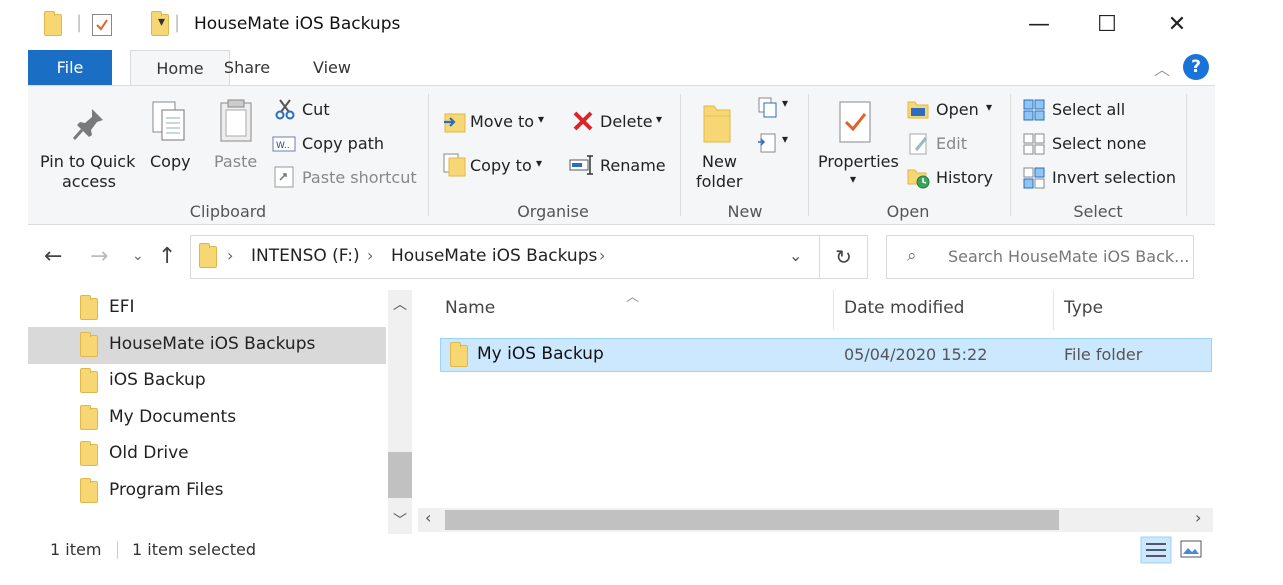 This screenshot has height=585, width=1283. I want to click on nav-item-my-documents: My Documents, so click(207, 418).